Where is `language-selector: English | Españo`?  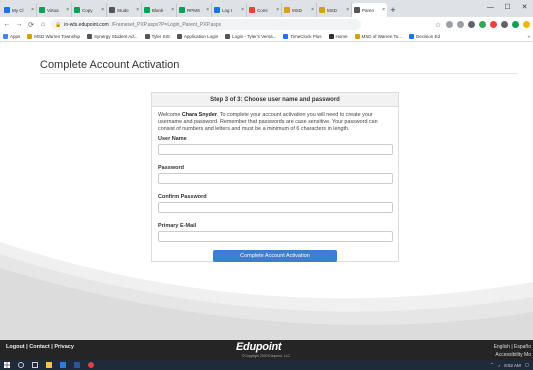 language-selector: English | Españo is located at coordinates (512, 347).